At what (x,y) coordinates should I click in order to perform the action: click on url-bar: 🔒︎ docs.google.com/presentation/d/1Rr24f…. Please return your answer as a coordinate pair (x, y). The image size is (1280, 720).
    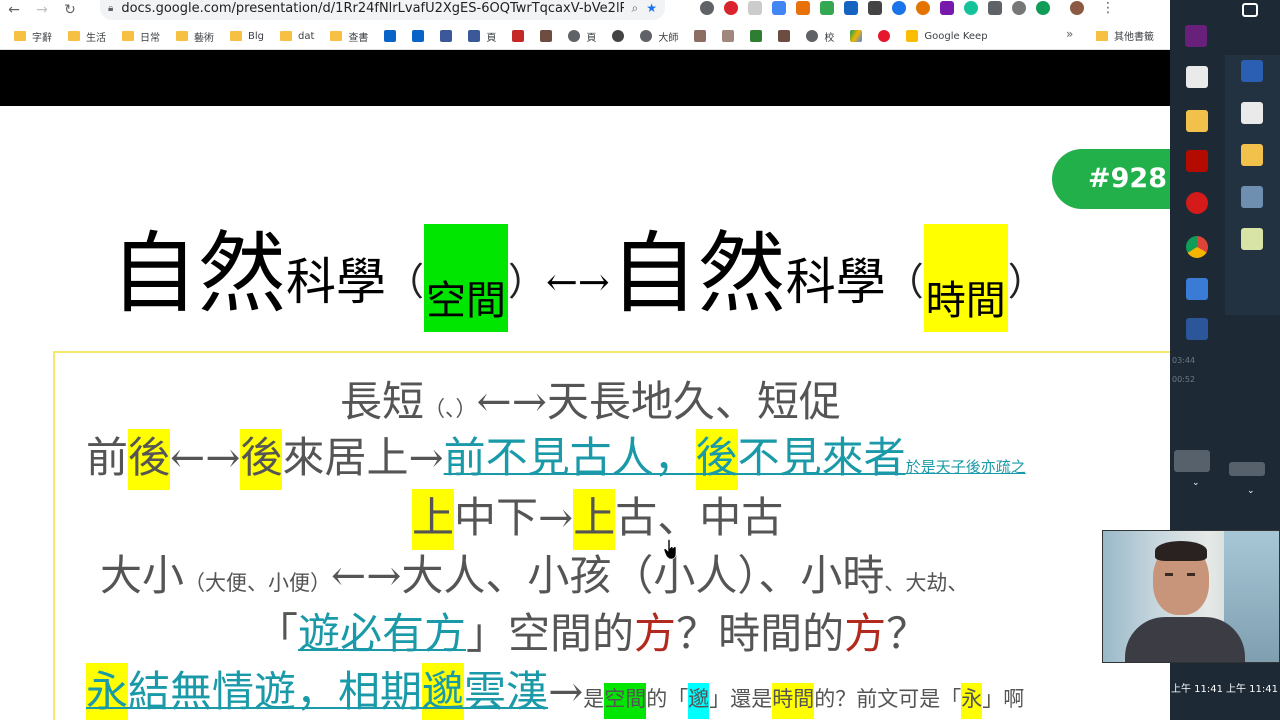
    Looking at the image, I should click on (382, 10).